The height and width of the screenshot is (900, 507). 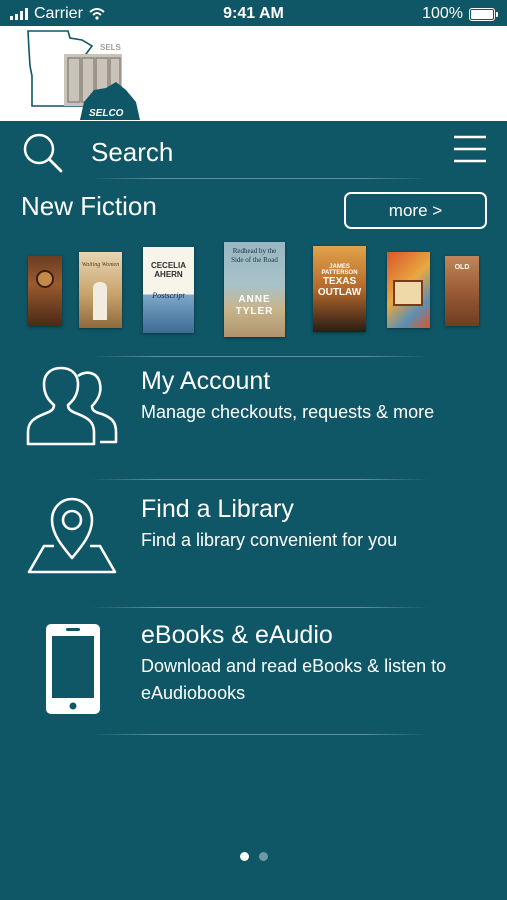 What do you see at coordinates (339, 270) in the screenshot?
I see `book-author: JAMES PATTERSON` at bounding box center [339, 270].